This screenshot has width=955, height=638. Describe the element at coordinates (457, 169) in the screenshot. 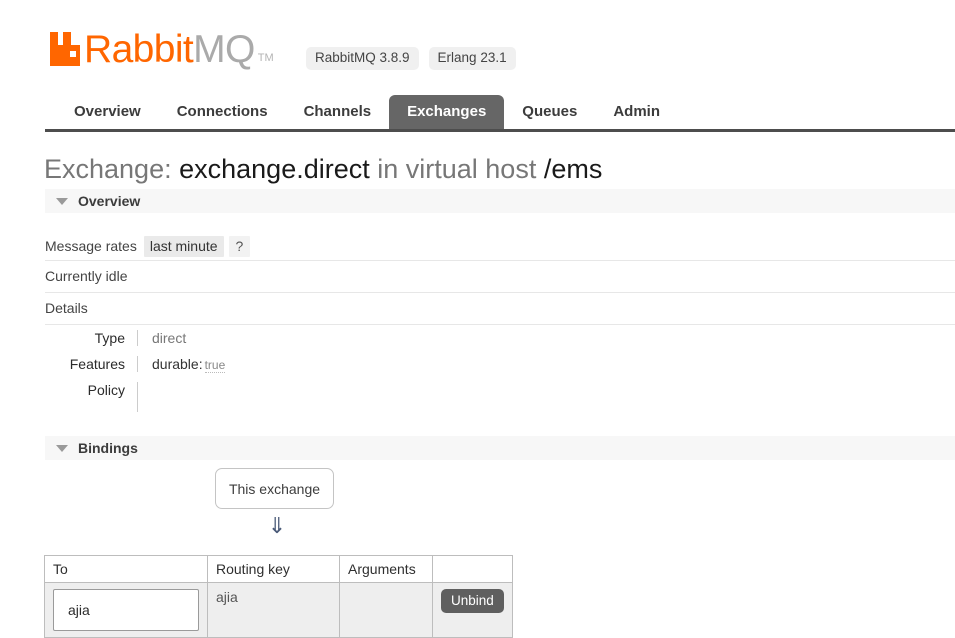

I see `page-title-middle: in virtual host` at that location.